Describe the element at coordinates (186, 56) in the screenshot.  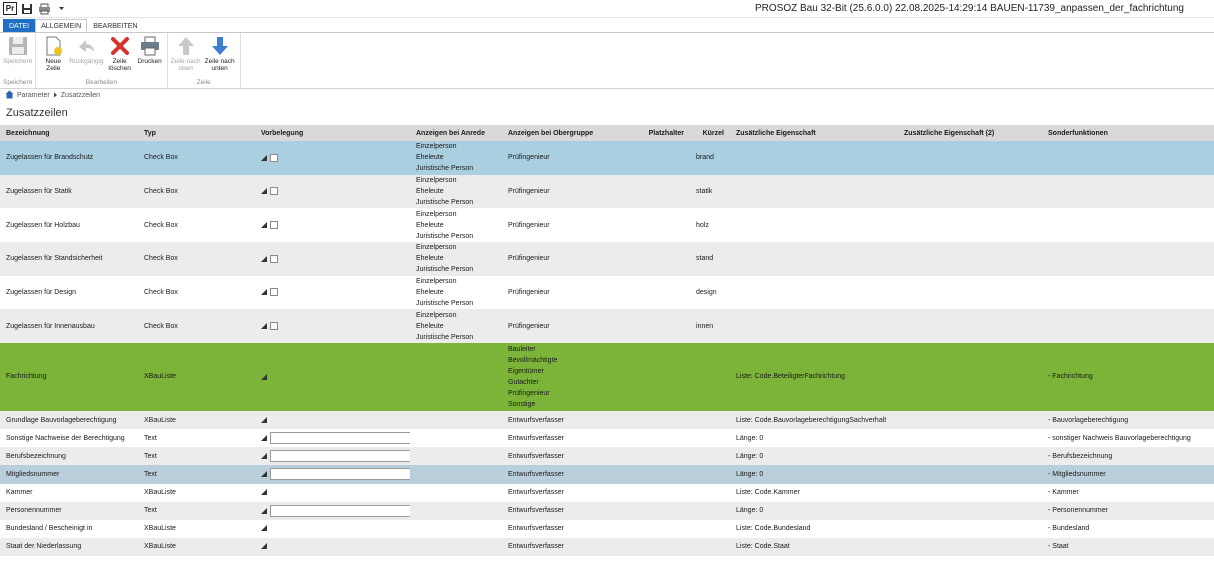
I see `row-up-button: Zeile nach oben` at that location.